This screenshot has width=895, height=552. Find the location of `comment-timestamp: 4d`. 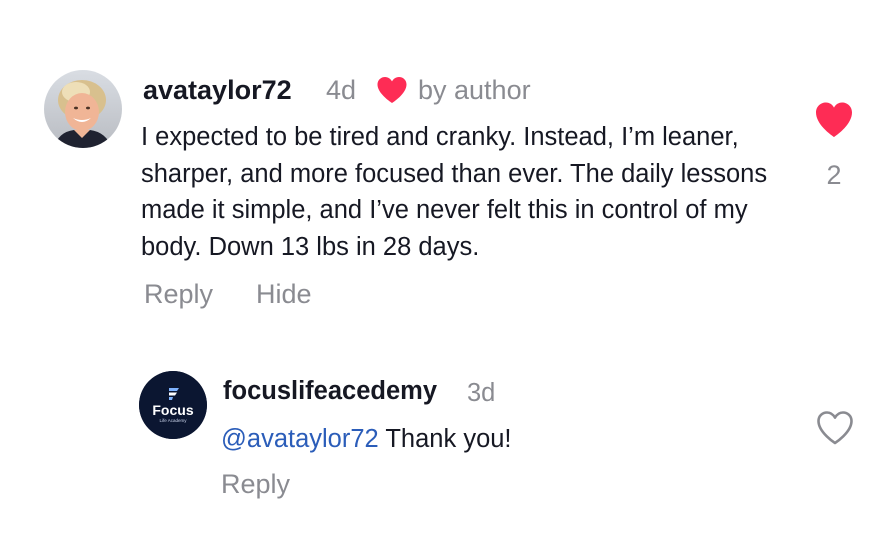

comment-timestamp: 4d is located at coordinates (341, 90).